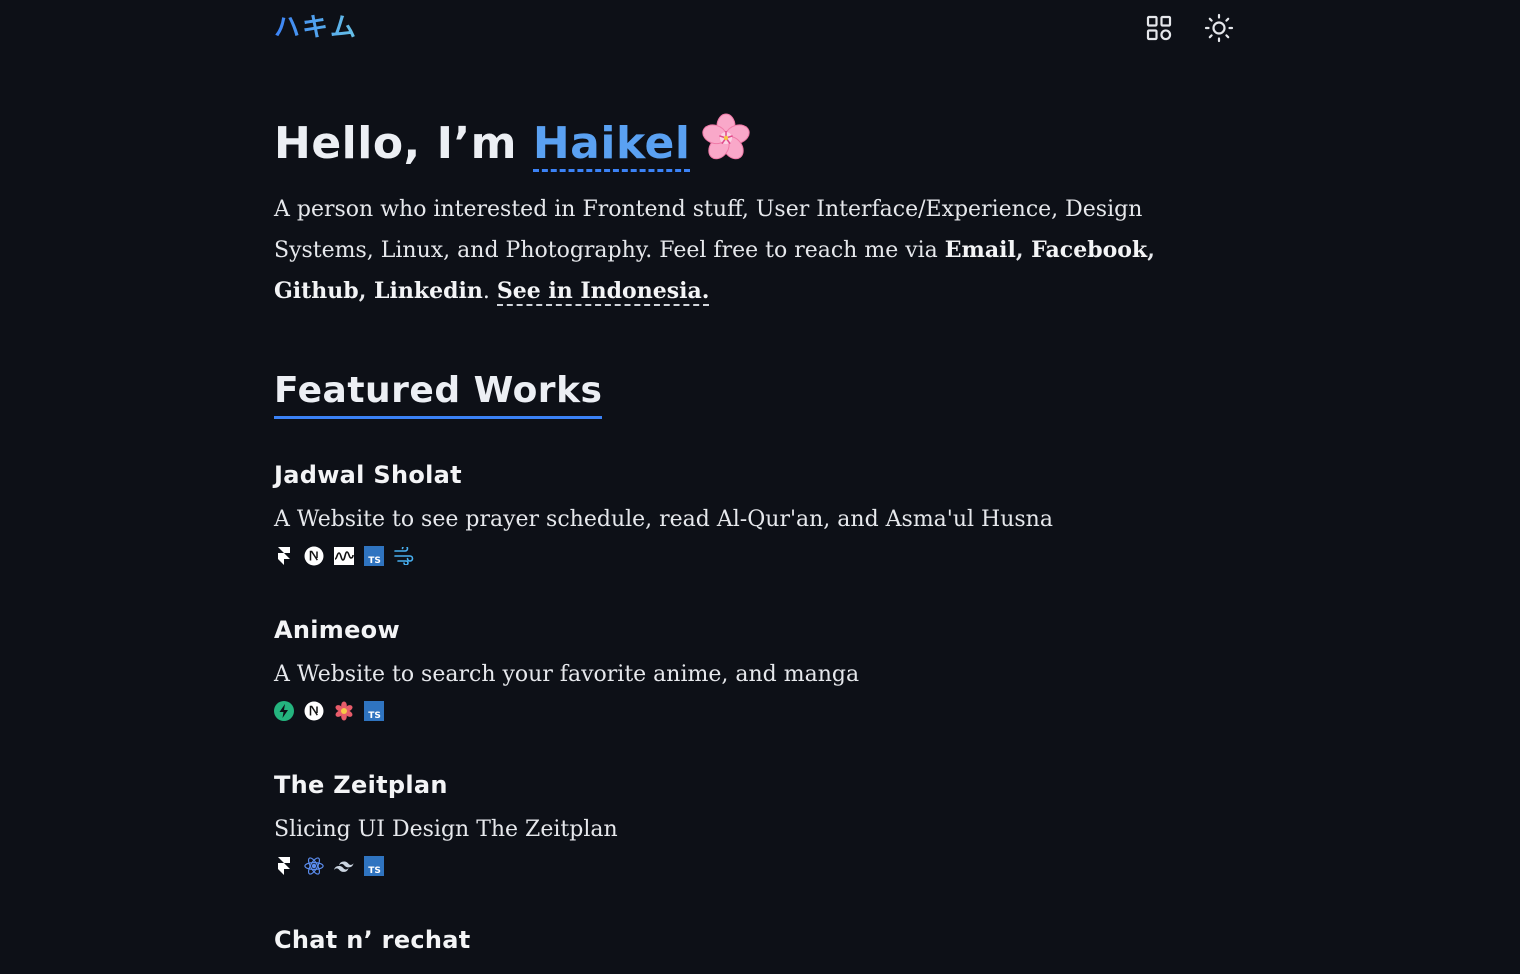 The height and width of the screenshot is (974, 1520). Describe the element at coordinates (603, 292) in the screenshot. I see `see-in-indonesia-link: See in Indonesia.` at that location.